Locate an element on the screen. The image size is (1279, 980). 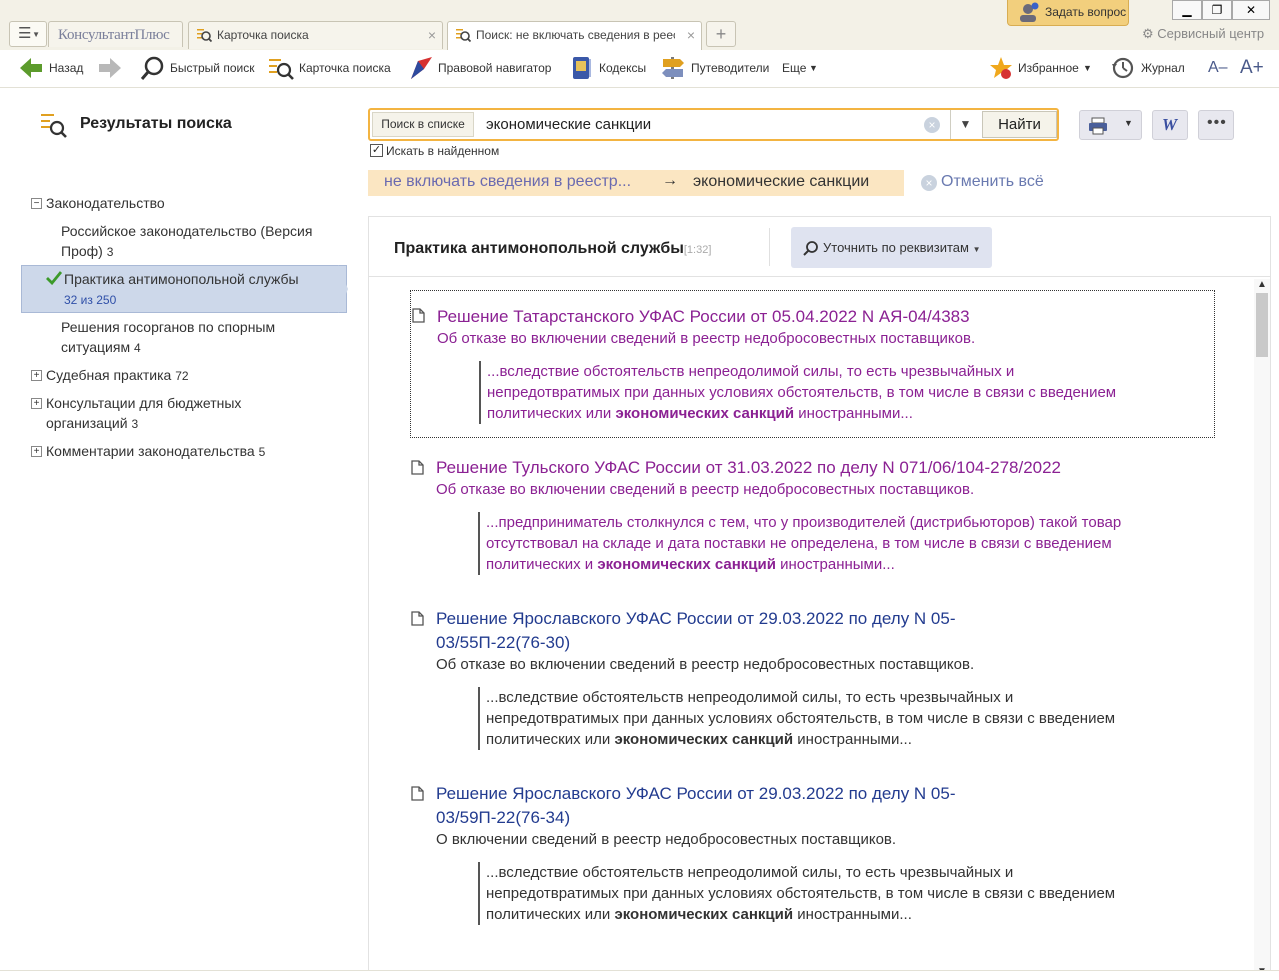
search-card-icon is located at coordinates (281, 69).